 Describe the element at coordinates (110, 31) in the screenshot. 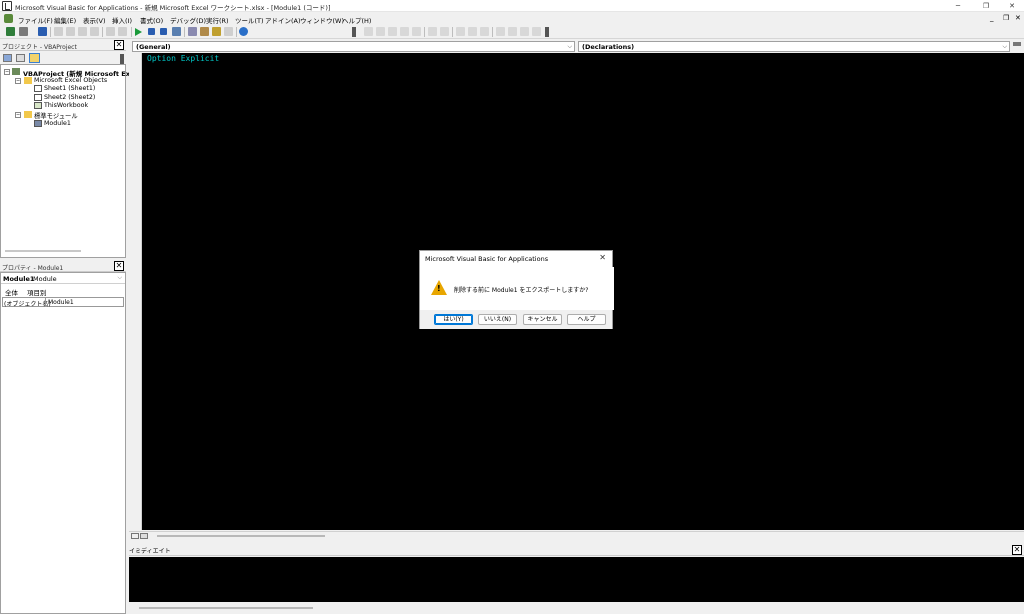

I see `undo-icon` at that location.